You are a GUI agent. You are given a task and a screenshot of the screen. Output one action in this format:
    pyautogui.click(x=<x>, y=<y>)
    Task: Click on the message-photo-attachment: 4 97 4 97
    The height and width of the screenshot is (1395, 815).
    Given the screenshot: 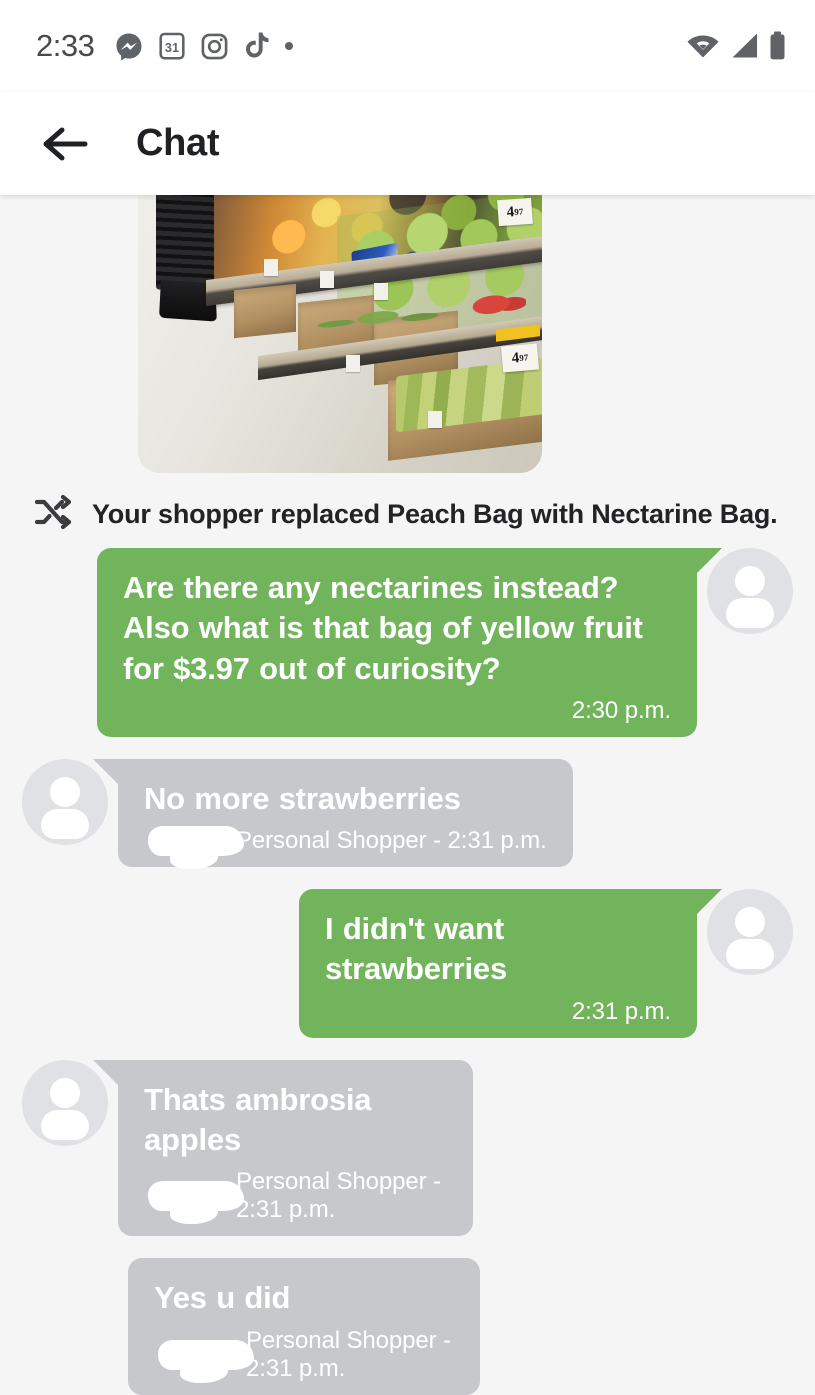 What is the action you would take?
    pyautogui.click(x=340, y=334)
    